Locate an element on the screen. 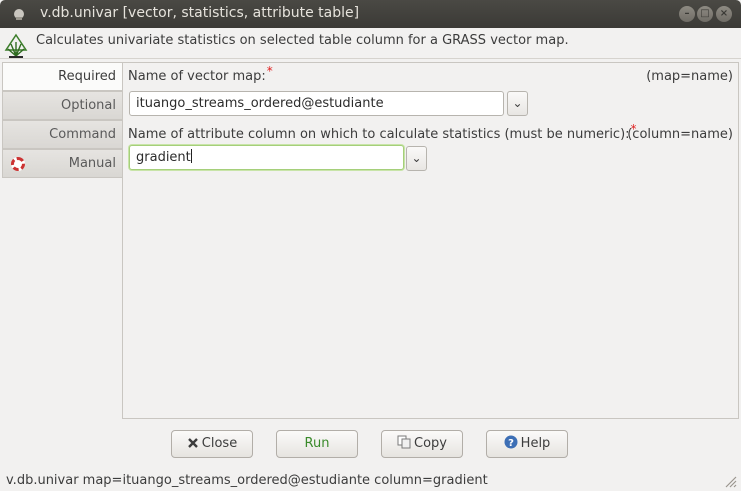  copy-button: Copy is located at coordinates (422, 444).